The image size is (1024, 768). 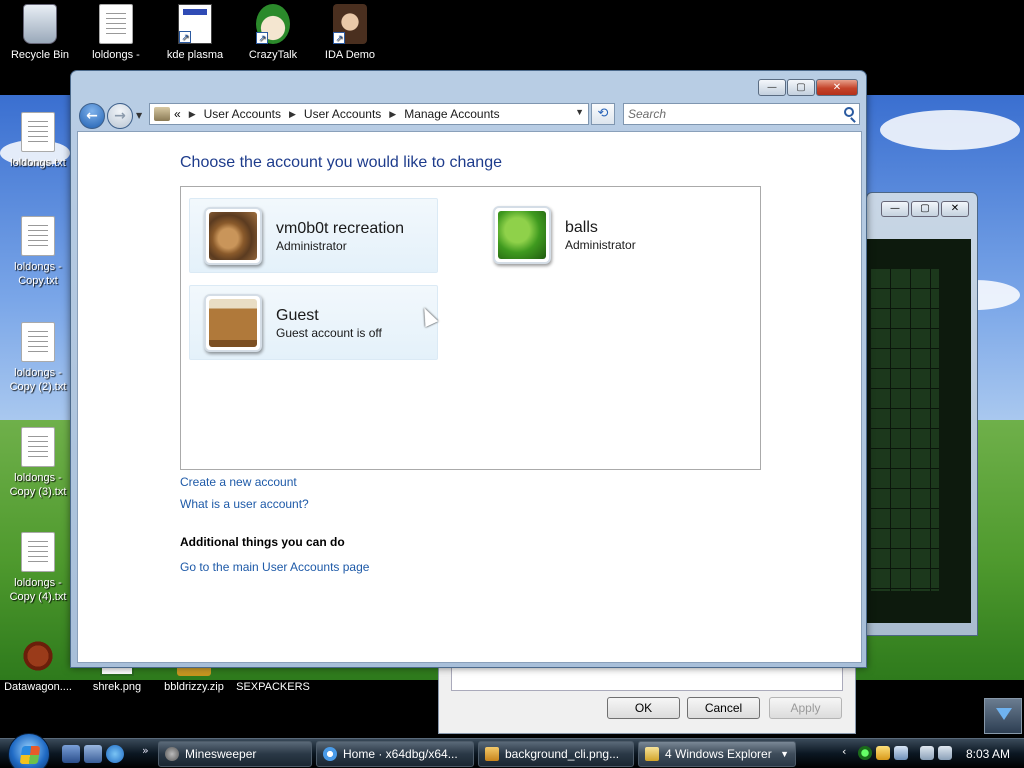 What do you see at coordinates (38, 274) in the screenshot?
I see `desktop-icon-label: loldongs - Copy.txt` at bounding box center [38, 274].